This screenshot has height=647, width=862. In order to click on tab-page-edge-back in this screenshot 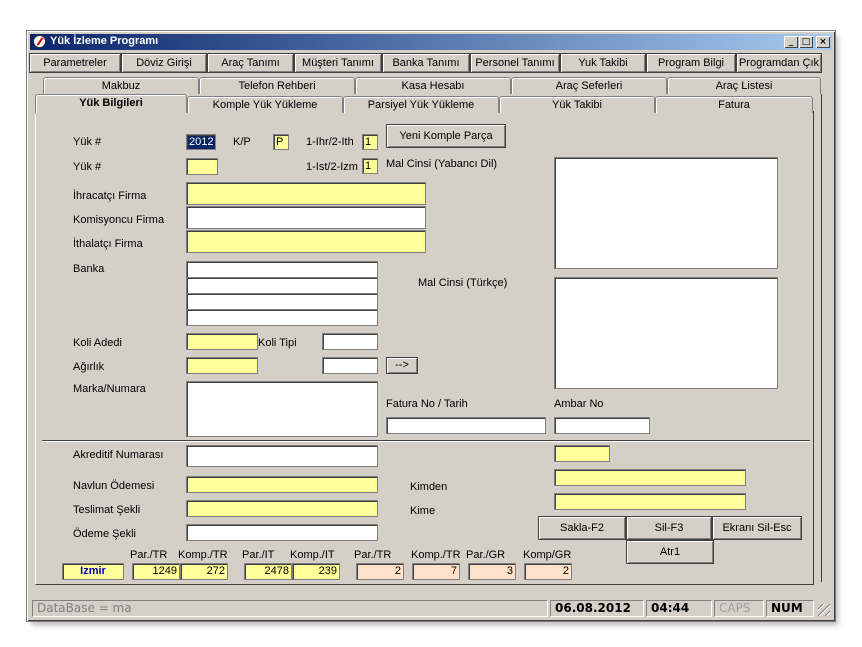, I will do `click(821, 338)`.